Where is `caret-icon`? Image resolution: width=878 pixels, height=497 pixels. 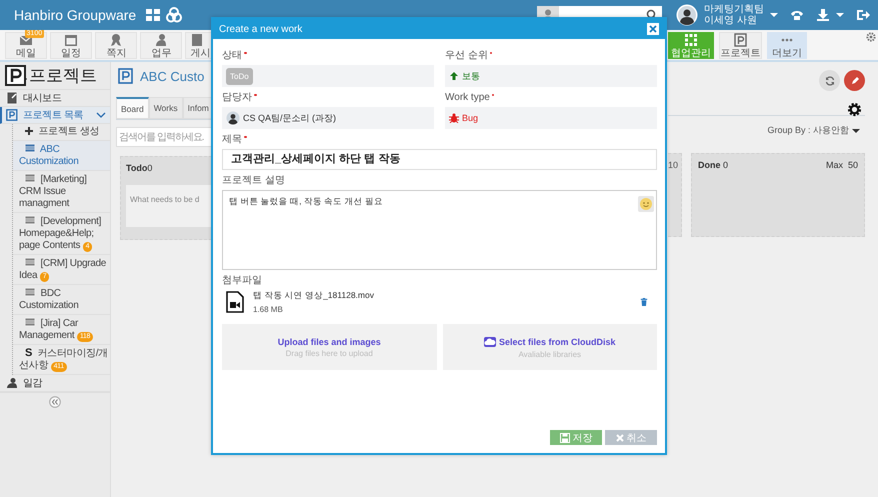
caret-icon is located at coordinates (856, 130).